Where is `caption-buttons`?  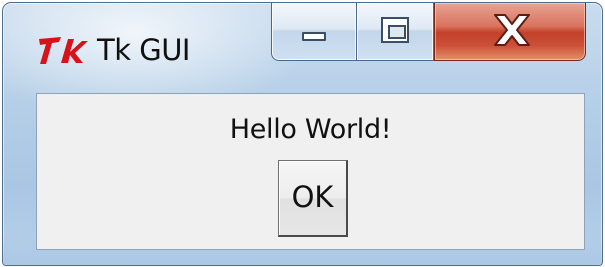
caption-buttons is located at coordinates (428, 33).